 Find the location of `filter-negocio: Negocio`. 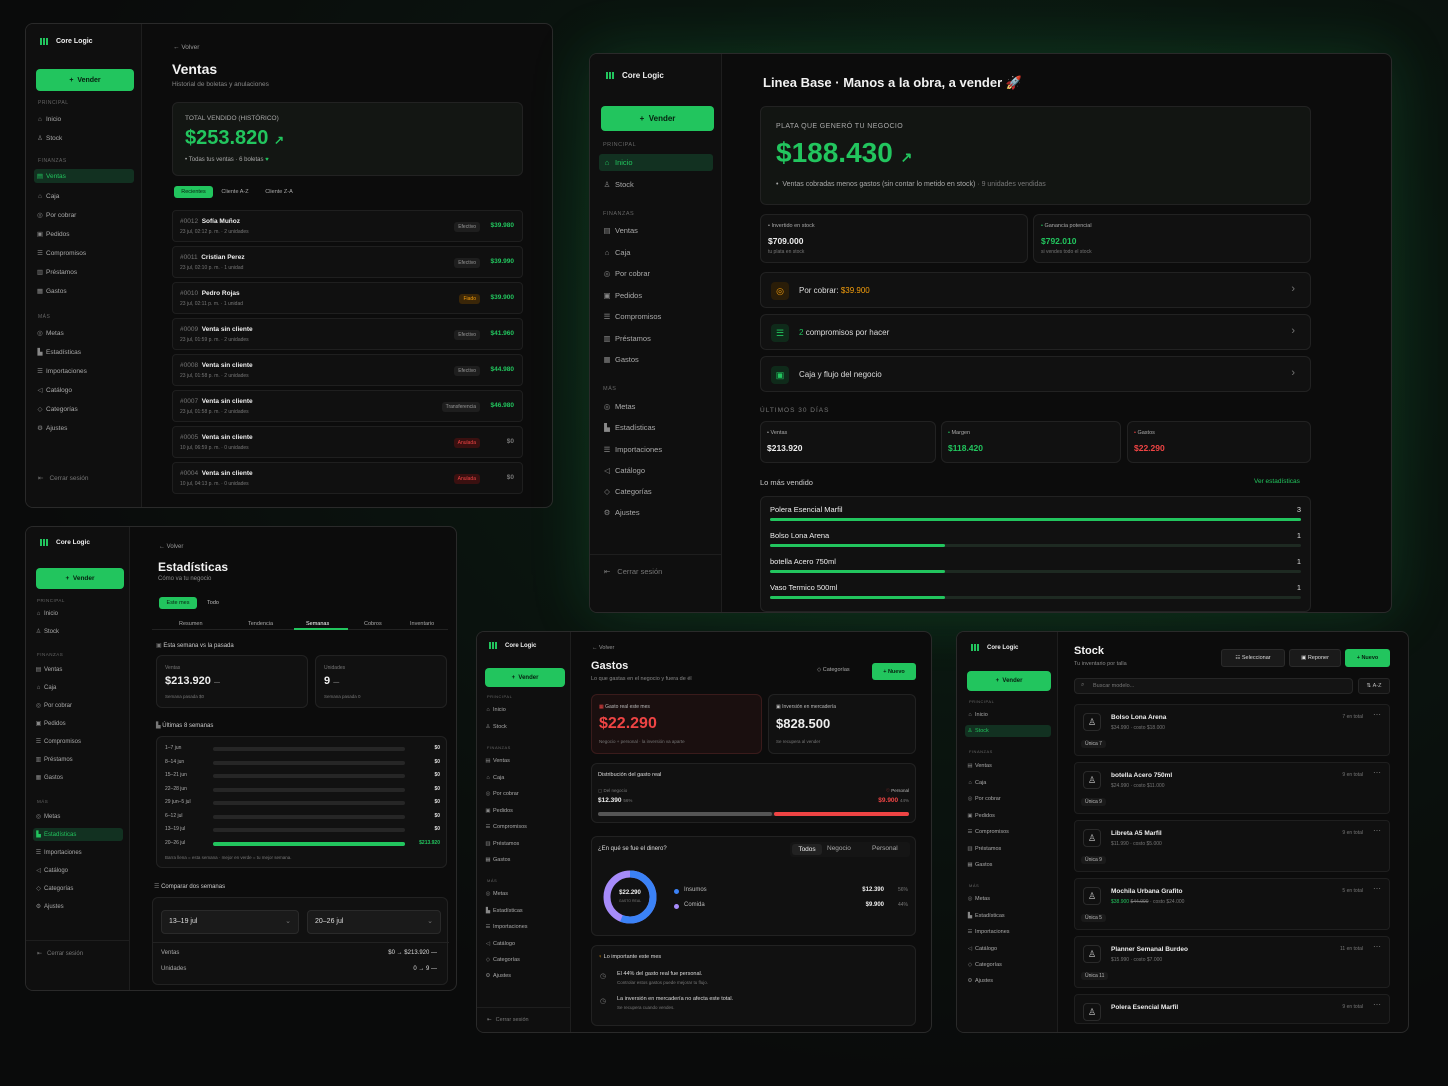

filter-negocio: Negocio is located at coordinates (839, 848).